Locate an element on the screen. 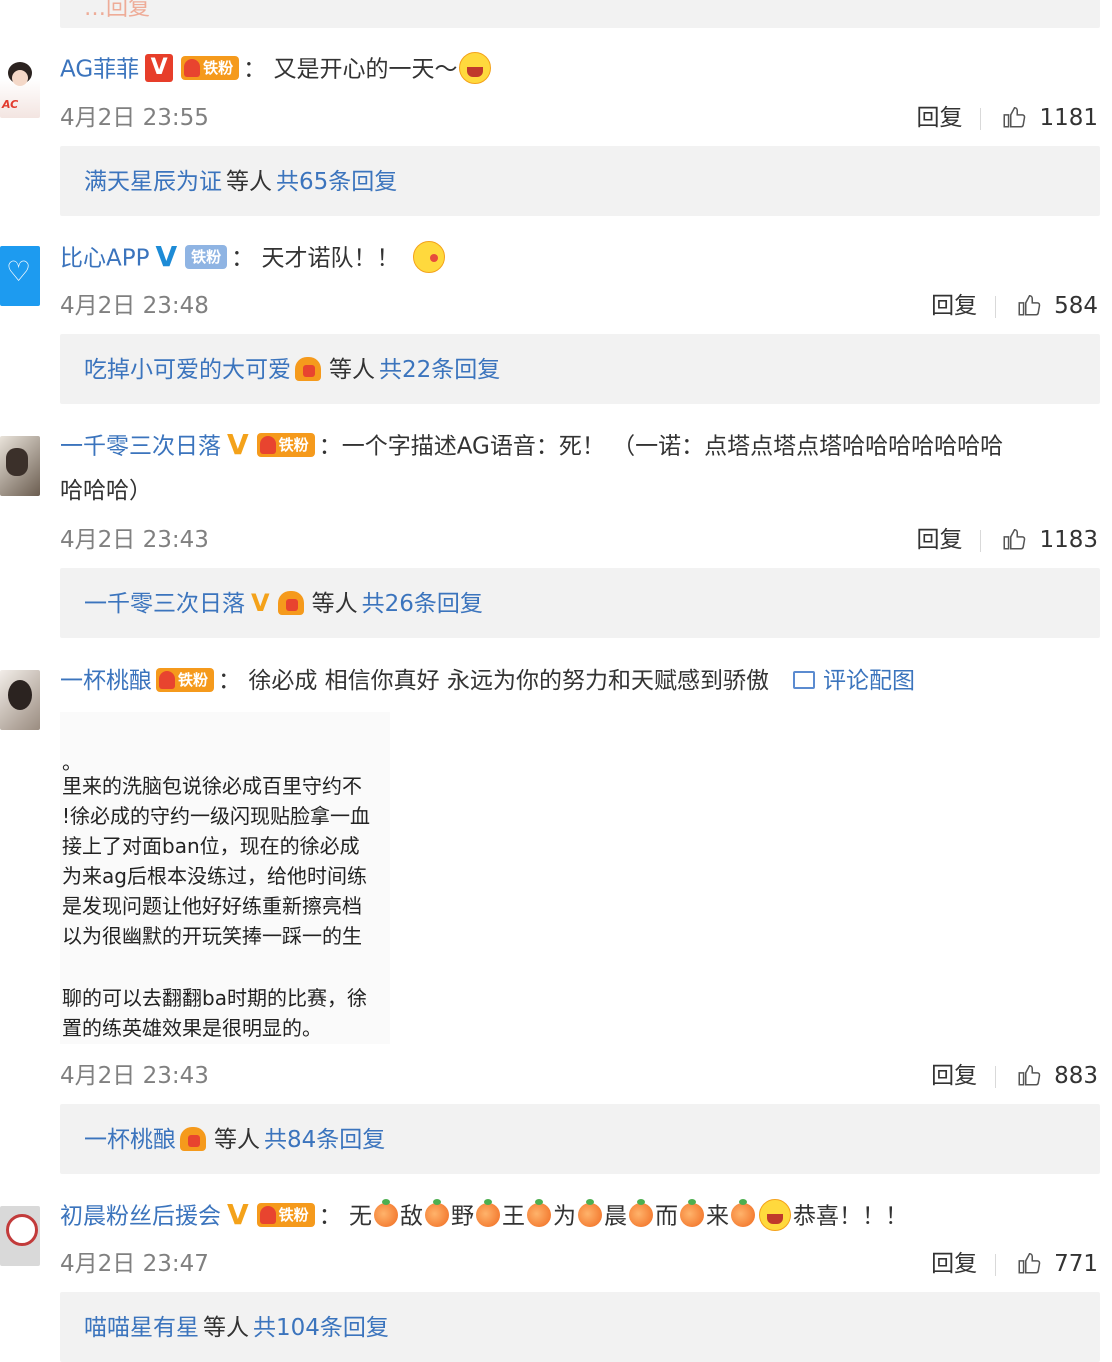 The height and width of the screenshot is (1362, 1112). comment-actions: 回复 883 is located at coordinates (1014, 1074).